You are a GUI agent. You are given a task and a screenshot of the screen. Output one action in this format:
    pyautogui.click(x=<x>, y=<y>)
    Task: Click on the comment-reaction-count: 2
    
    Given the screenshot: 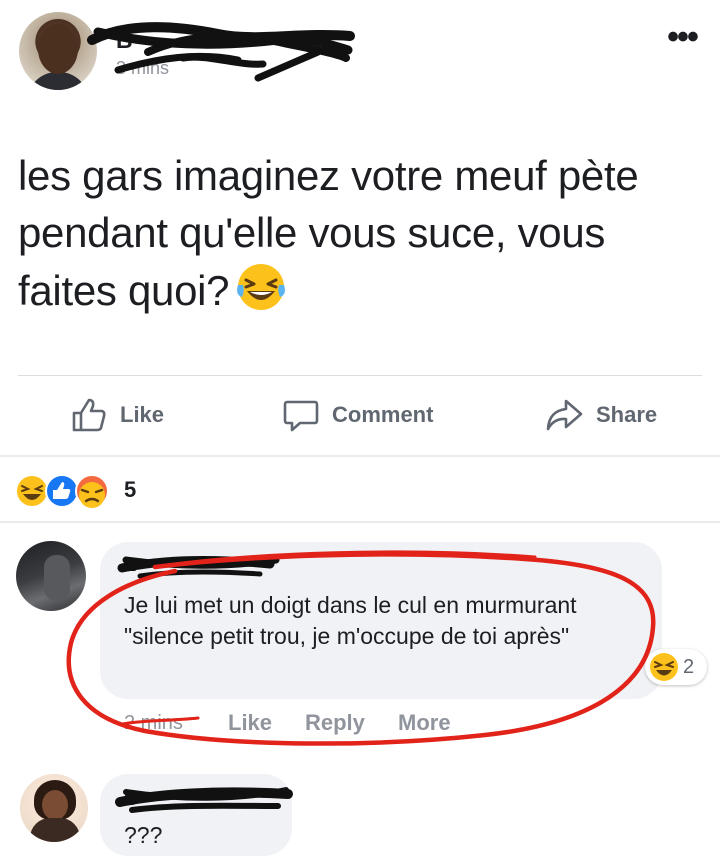 What is the action you would take?
    pyautogui.click(x=689, y=666)
    